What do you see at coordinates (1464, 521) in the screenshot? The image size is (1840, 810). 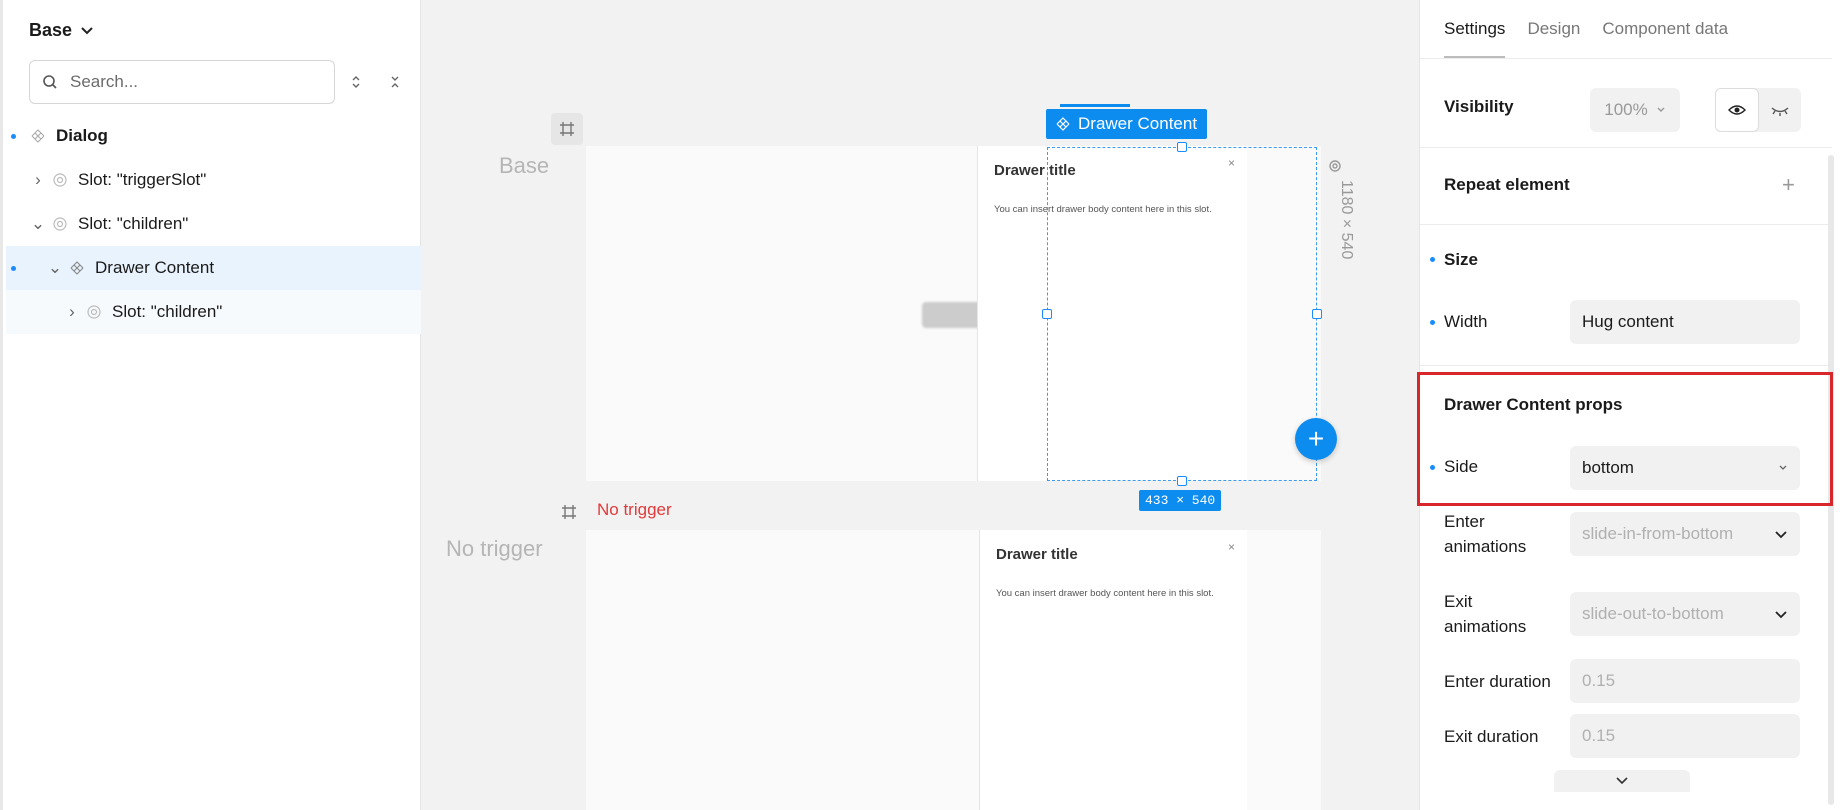 I see `enter-animations-label-line1: Enter` at bounding box center [1464, 521].